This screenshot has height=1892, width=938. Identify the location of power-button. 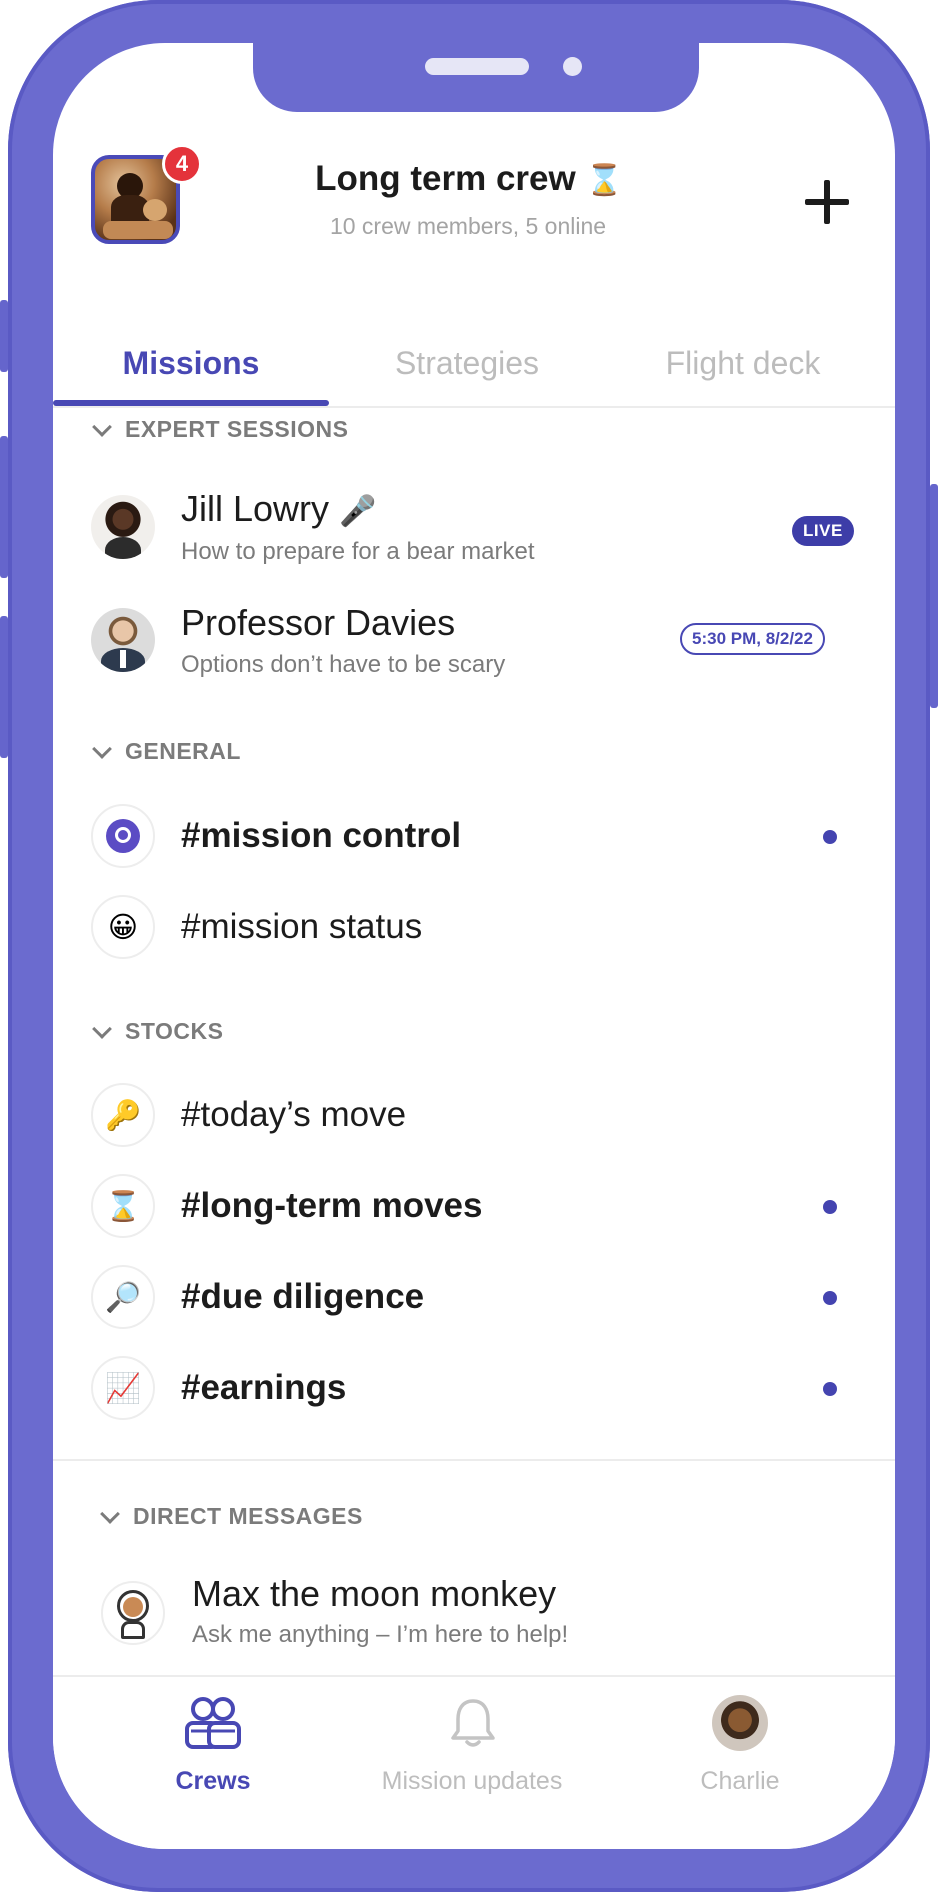
(934, 596).